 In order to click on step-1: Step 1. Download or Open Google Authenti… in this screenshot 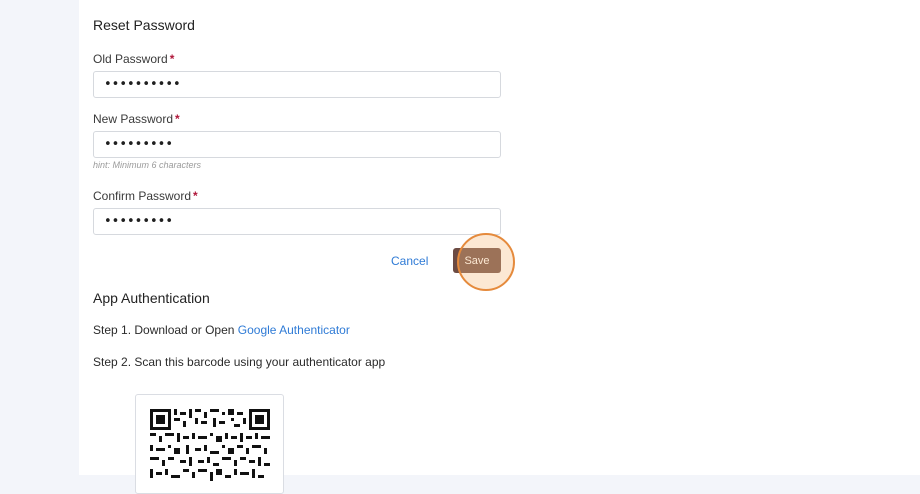, I will do `click(221, 330)`.